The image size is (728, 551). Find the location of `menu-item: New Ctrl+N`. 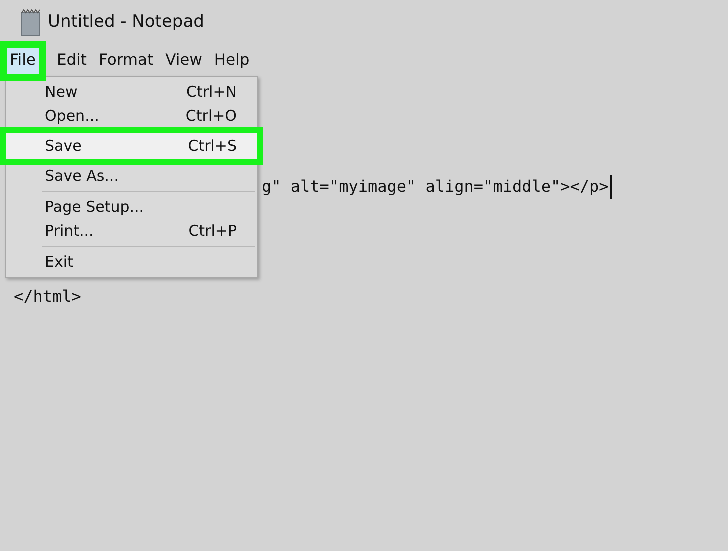

menu-item: New Ctrl+N is located at coordinates (131, 92).